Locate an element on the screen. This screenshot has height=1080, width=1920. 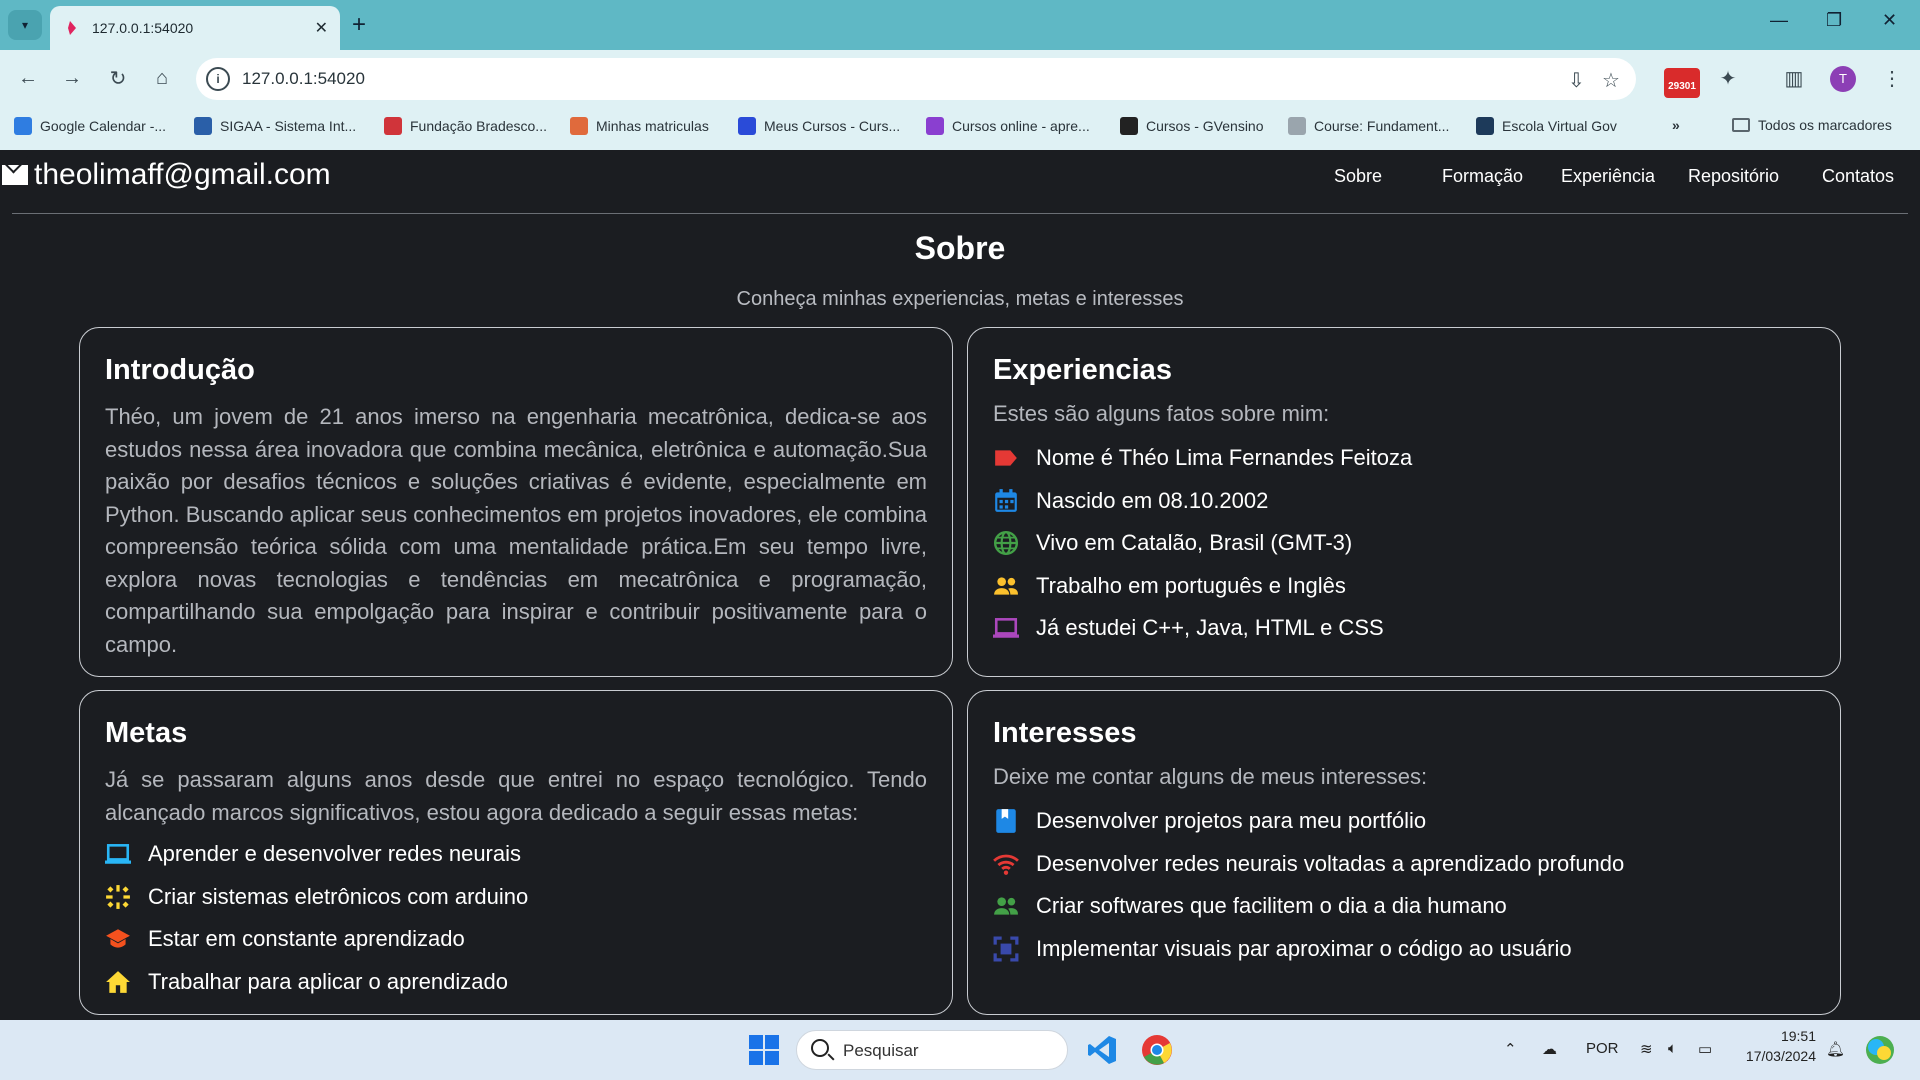
onedrive-icon: ☁ is located at coordinates (1549, 1049).